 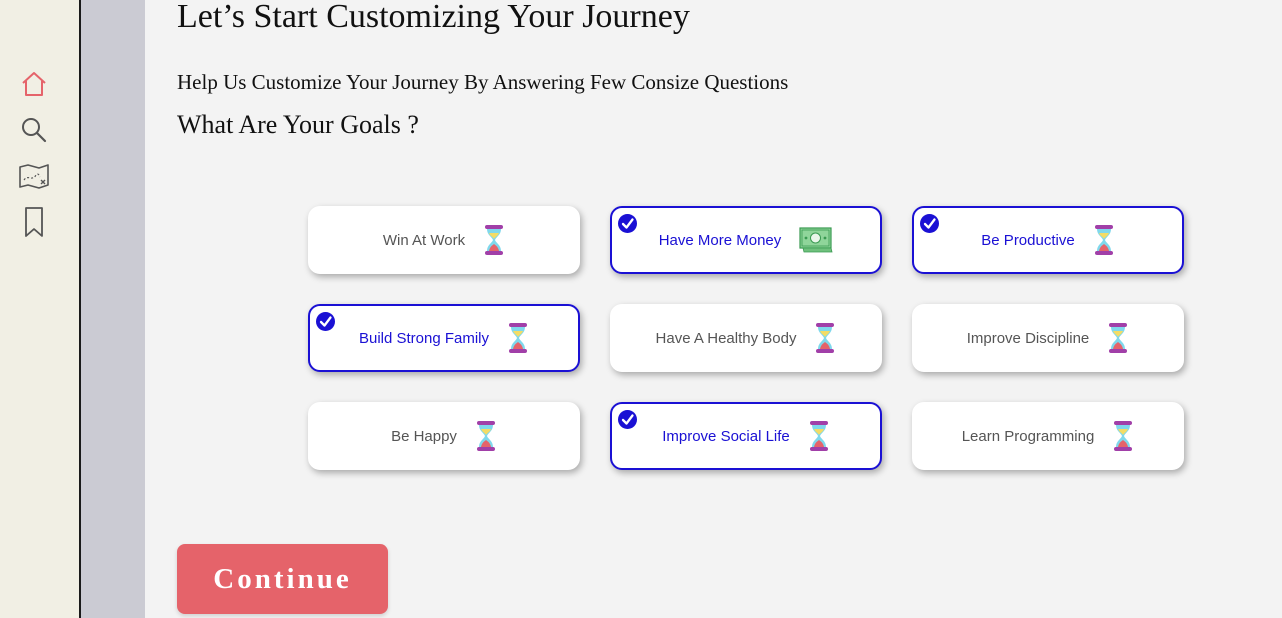 I want to click on home-icon, so click(x=34, y=84).